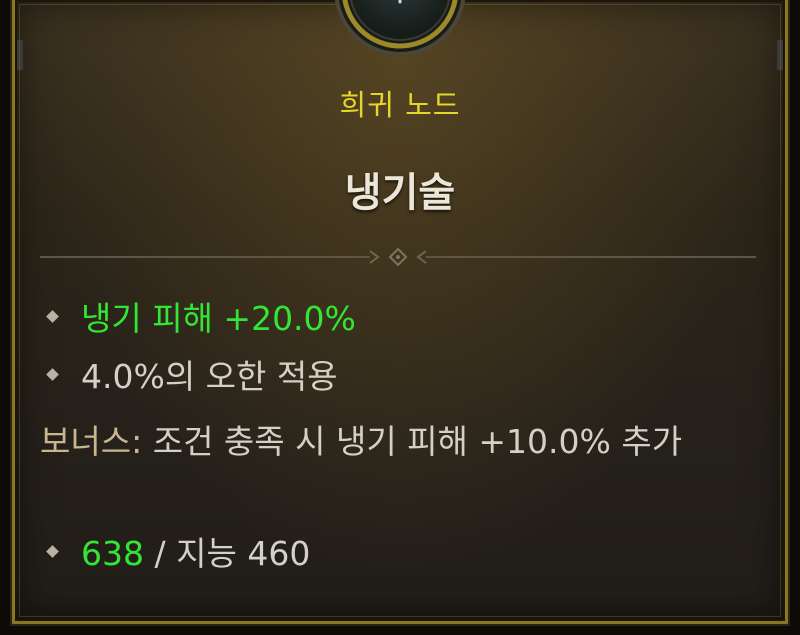 This screenshot has width=800, height=635. What do you see at coordinates (780, 55) in the screenshot?
I see `frame-corner-right` at bounding box center [780, 55].